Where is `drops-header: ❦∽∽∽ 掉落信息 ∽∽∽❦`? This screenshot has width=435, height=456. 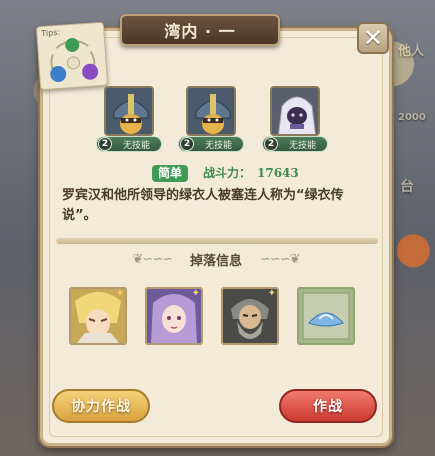
drops-header: ❦∽∽∽ 掉落信息 ∽∽∽❦ is located at coordinates (216, 259).